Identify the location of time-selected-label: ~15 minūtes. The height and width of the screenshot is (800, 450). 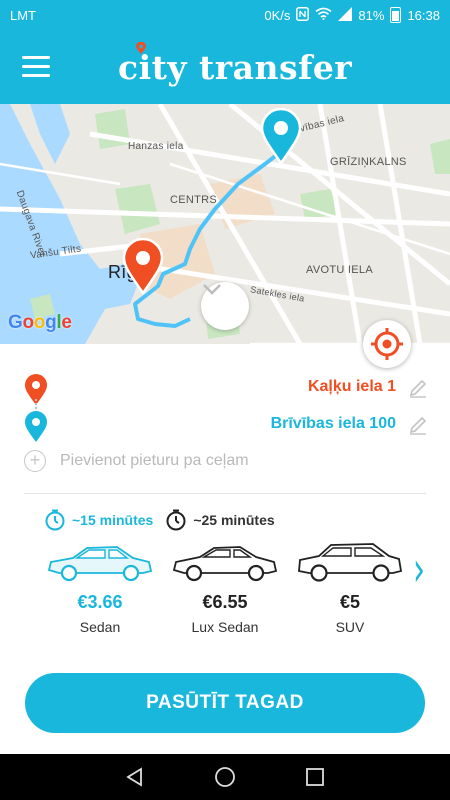
(113, 520).